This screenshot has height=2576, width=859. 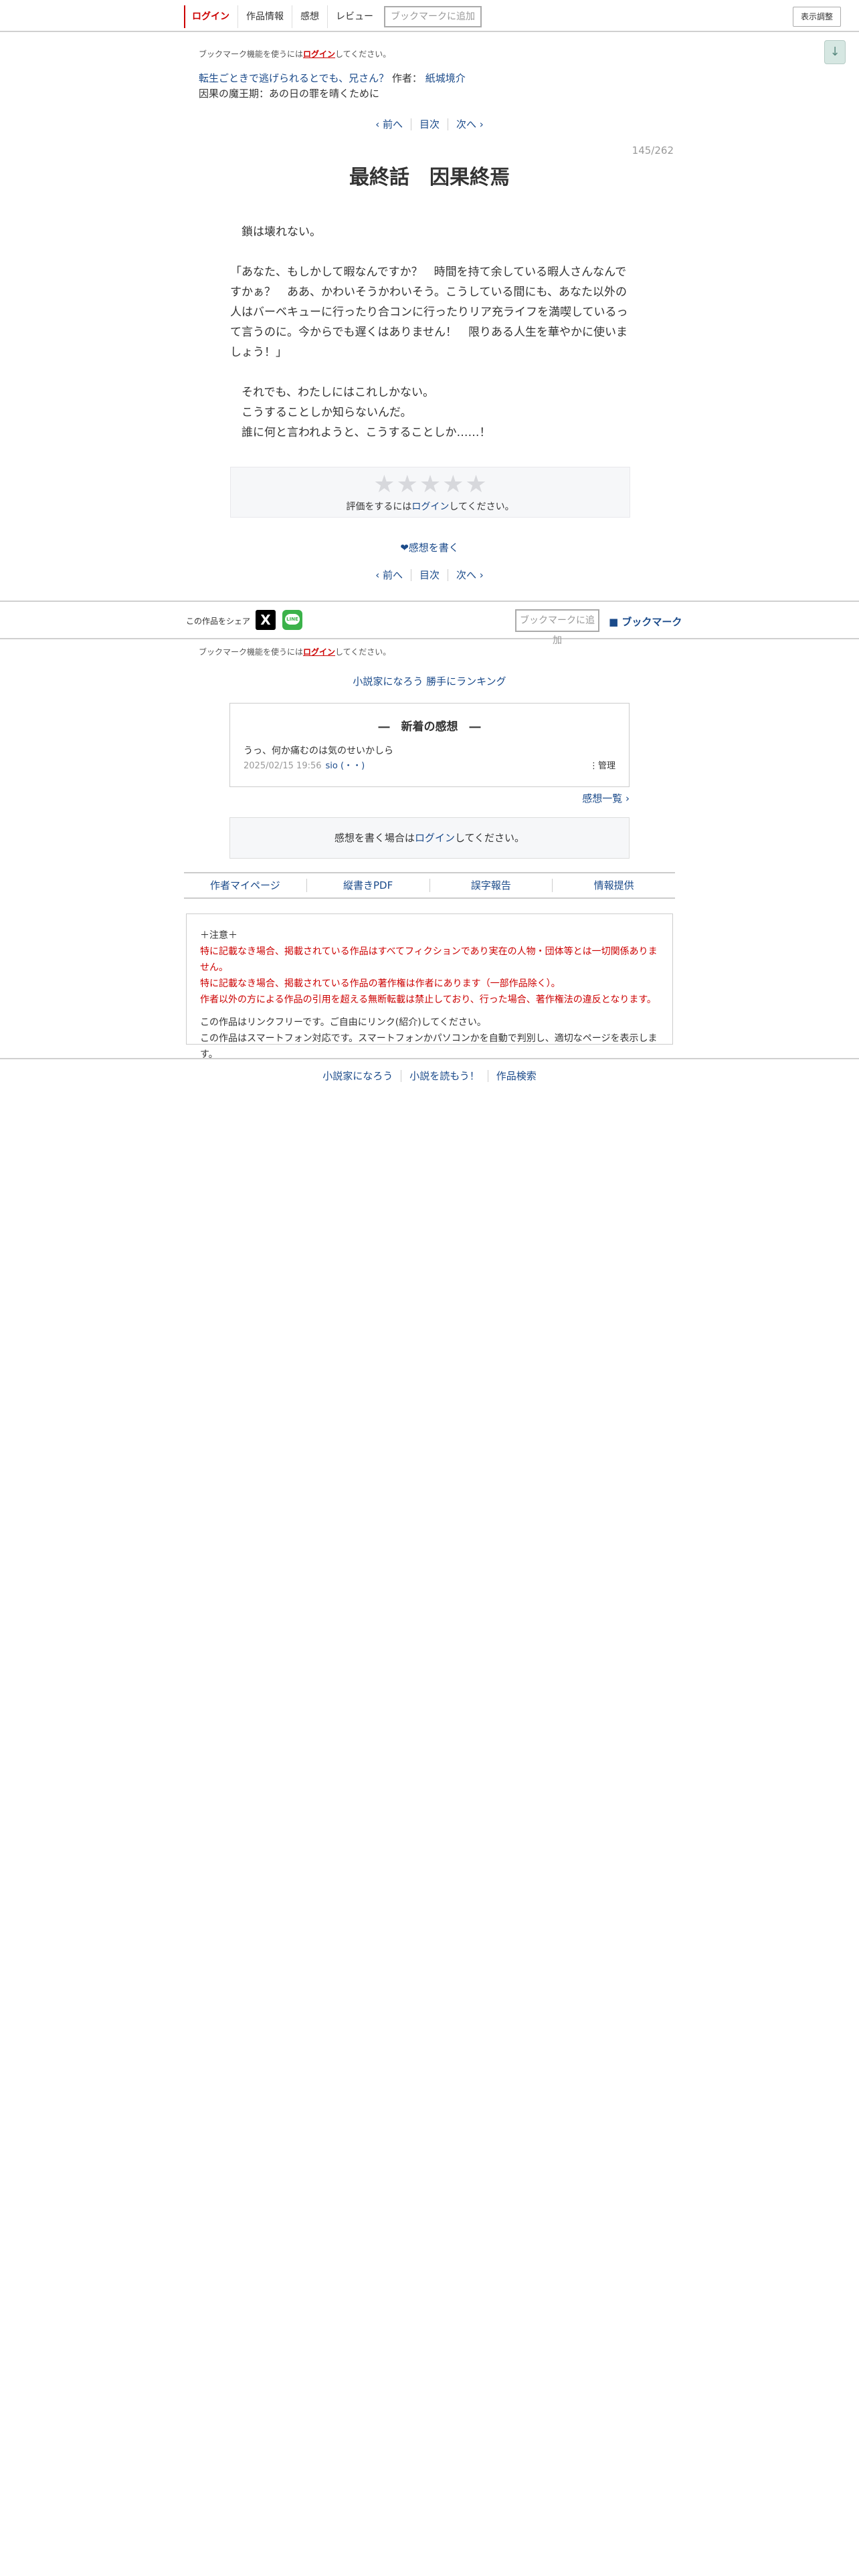 I want to click on page-number: 145/262, so click(x=653, y=150).